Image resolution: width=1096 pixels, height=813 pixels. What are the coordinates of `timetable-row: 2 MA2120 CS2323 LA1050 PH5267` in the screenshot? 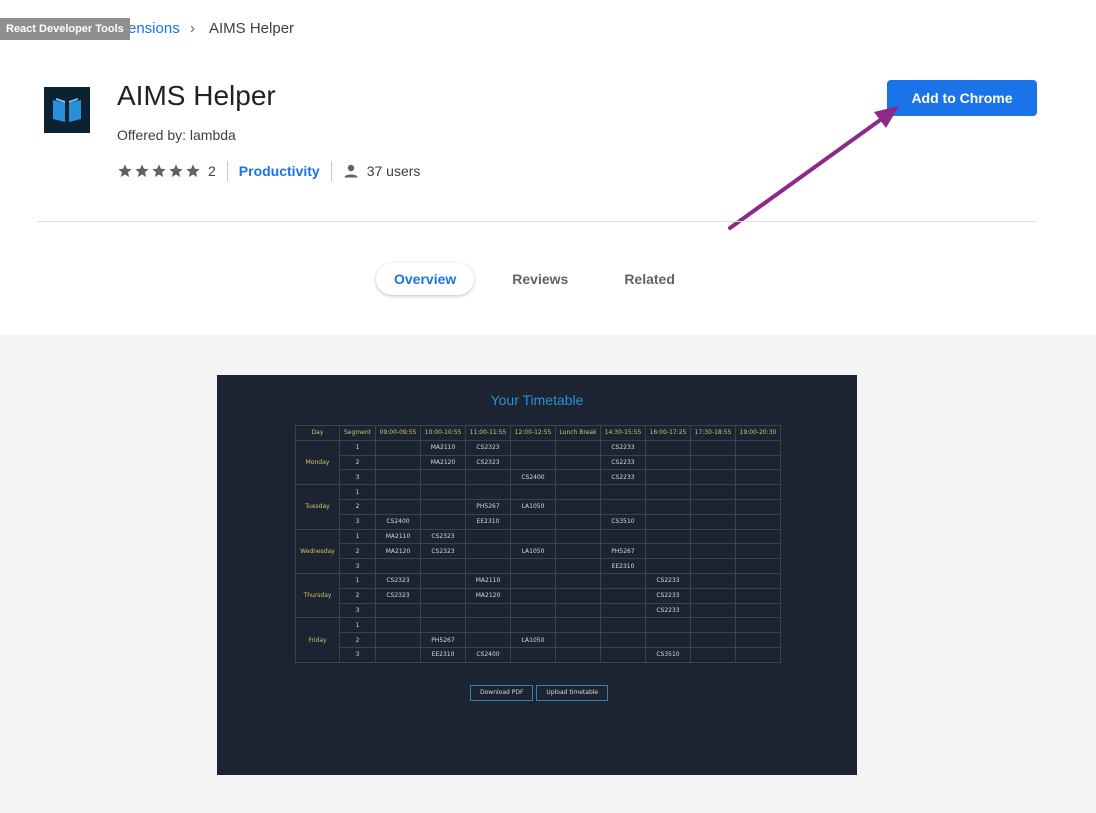 It's located at (538, 551).